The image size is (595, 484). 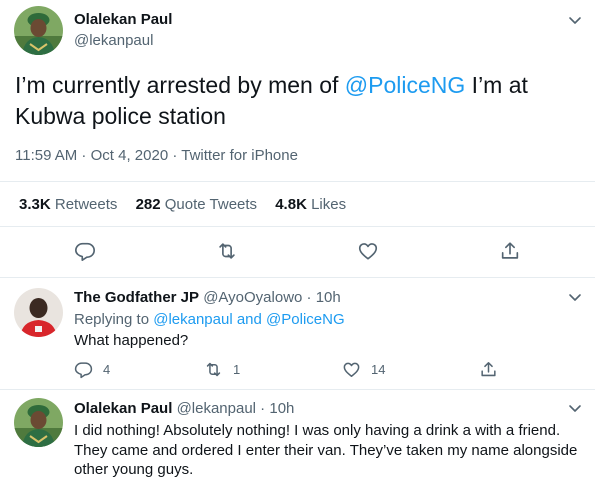 What do you see at coordinates (180, 85) in the screenshot?
I see `tweet-text-before: I’m currently arrested by men of` at bounding box center [180, 85].